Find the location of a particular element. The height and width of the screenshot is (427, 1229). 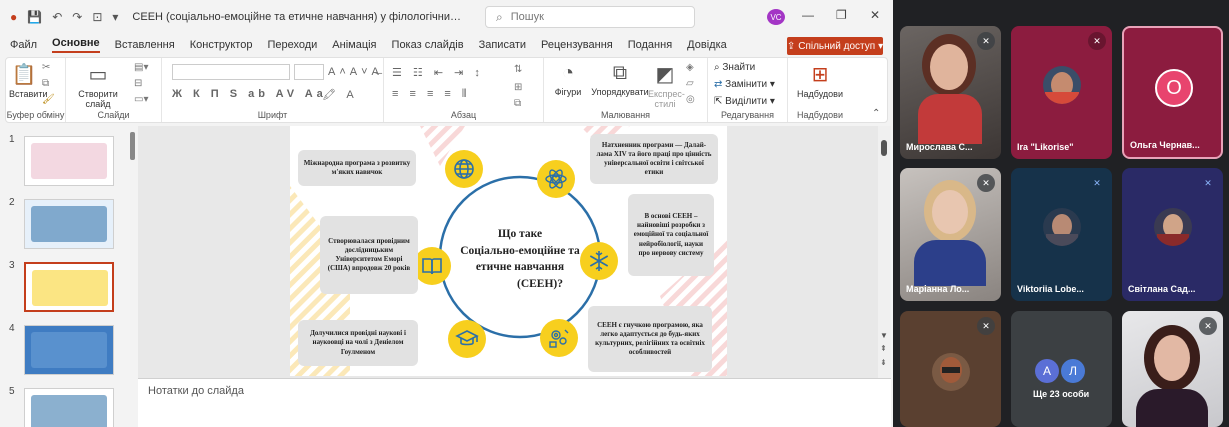

shapes-button: ◔ Фігури is located at coordinates (568, 79).